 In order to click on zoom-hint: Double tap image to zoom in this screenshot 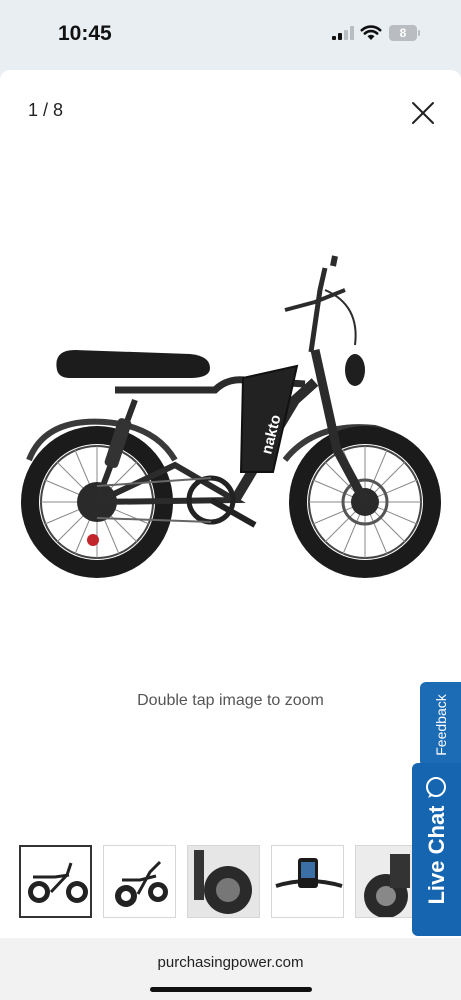, I will do `click(230, 700)`.